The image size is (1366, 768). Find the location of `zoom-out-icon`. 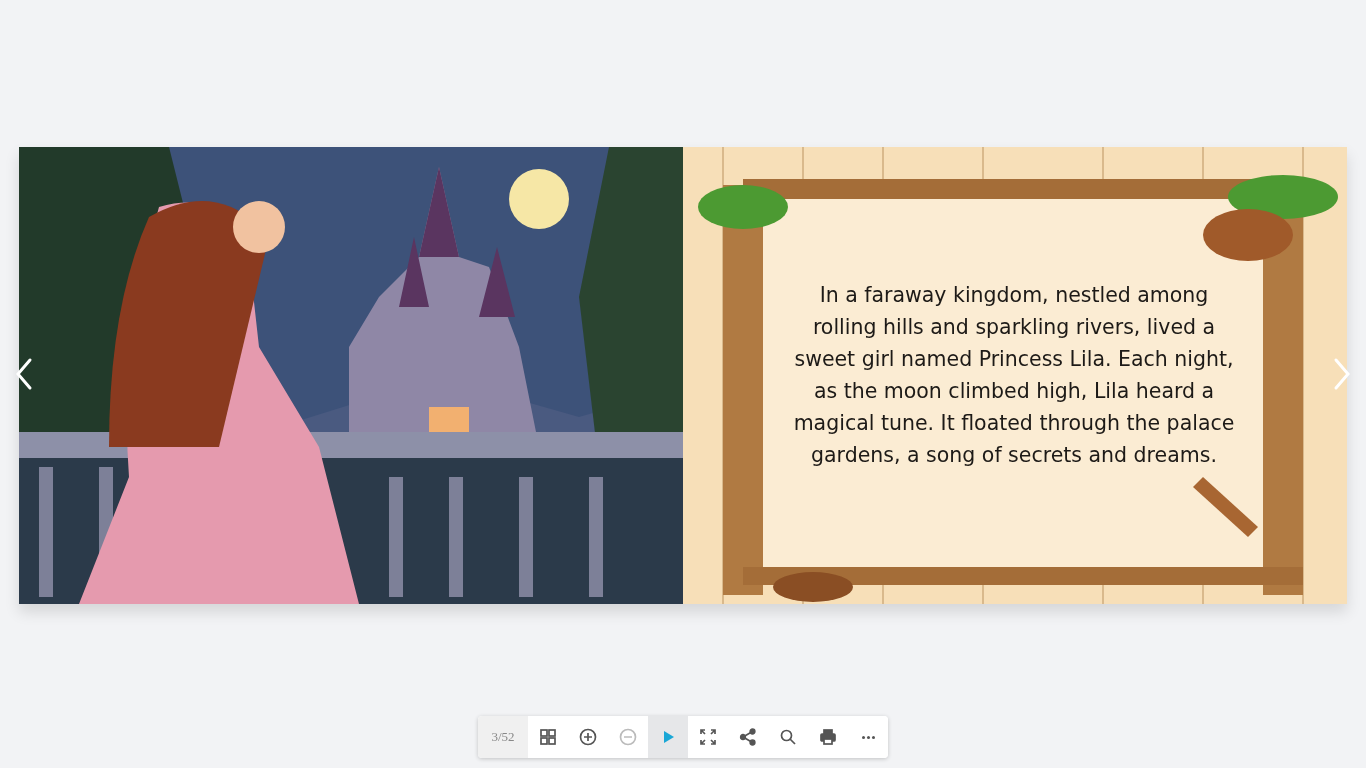

zoom-out-icon is located at coordinates (628, 737).